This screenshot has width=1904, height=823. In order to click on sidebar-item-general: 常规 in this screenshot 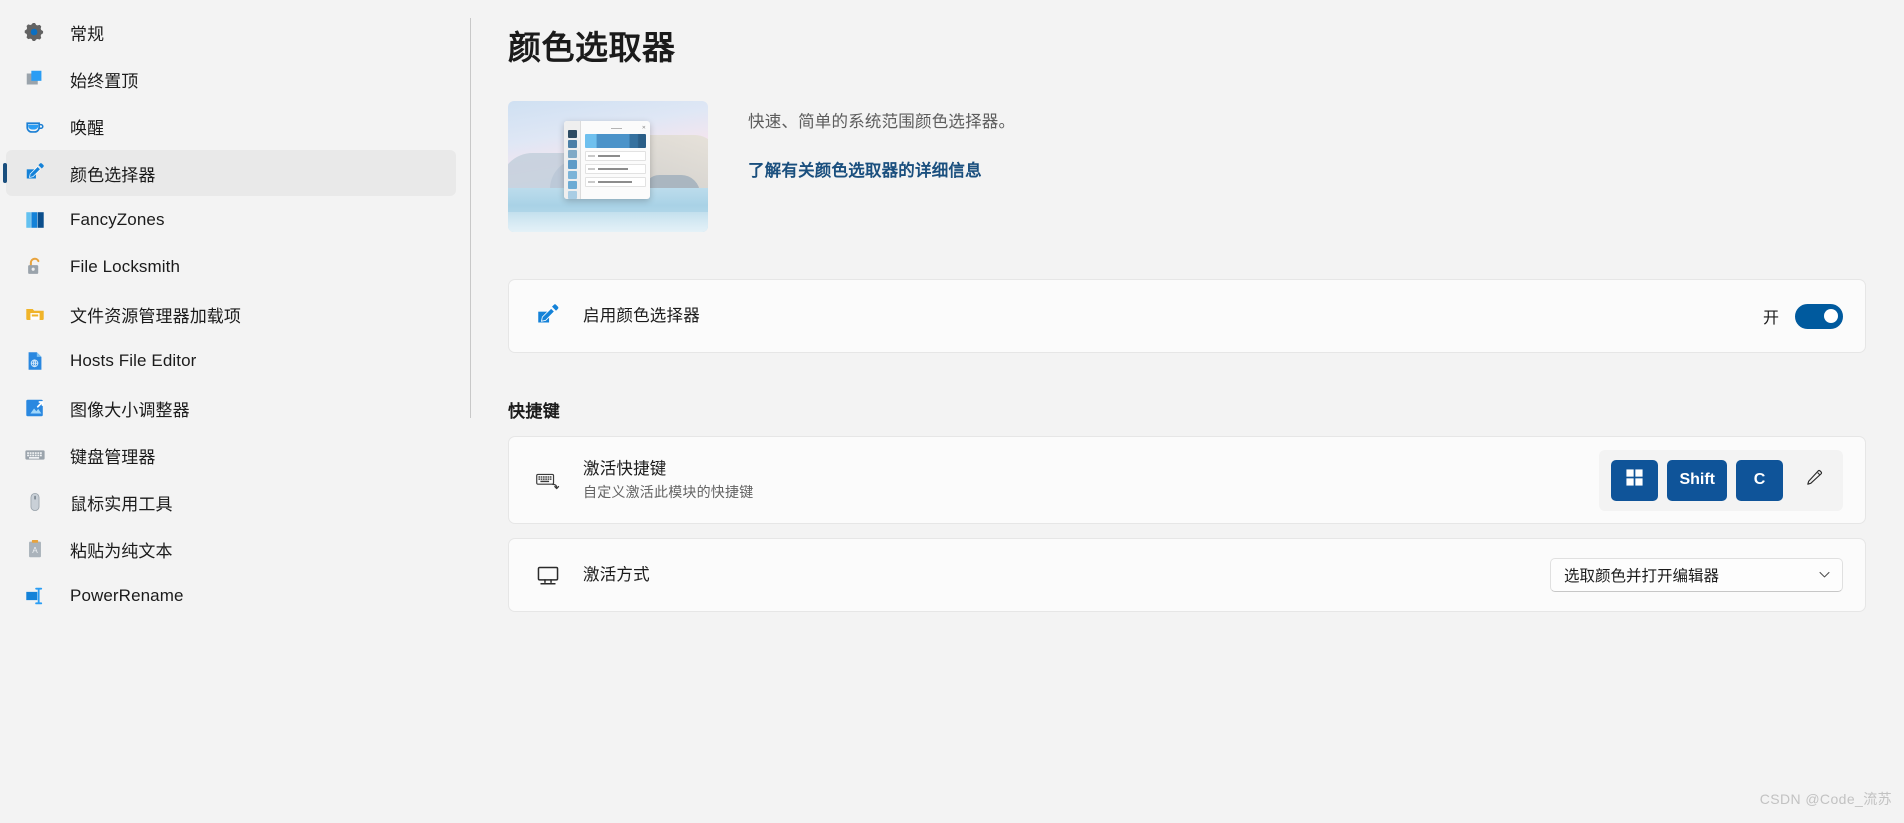, I will do `click(231, 32)`.